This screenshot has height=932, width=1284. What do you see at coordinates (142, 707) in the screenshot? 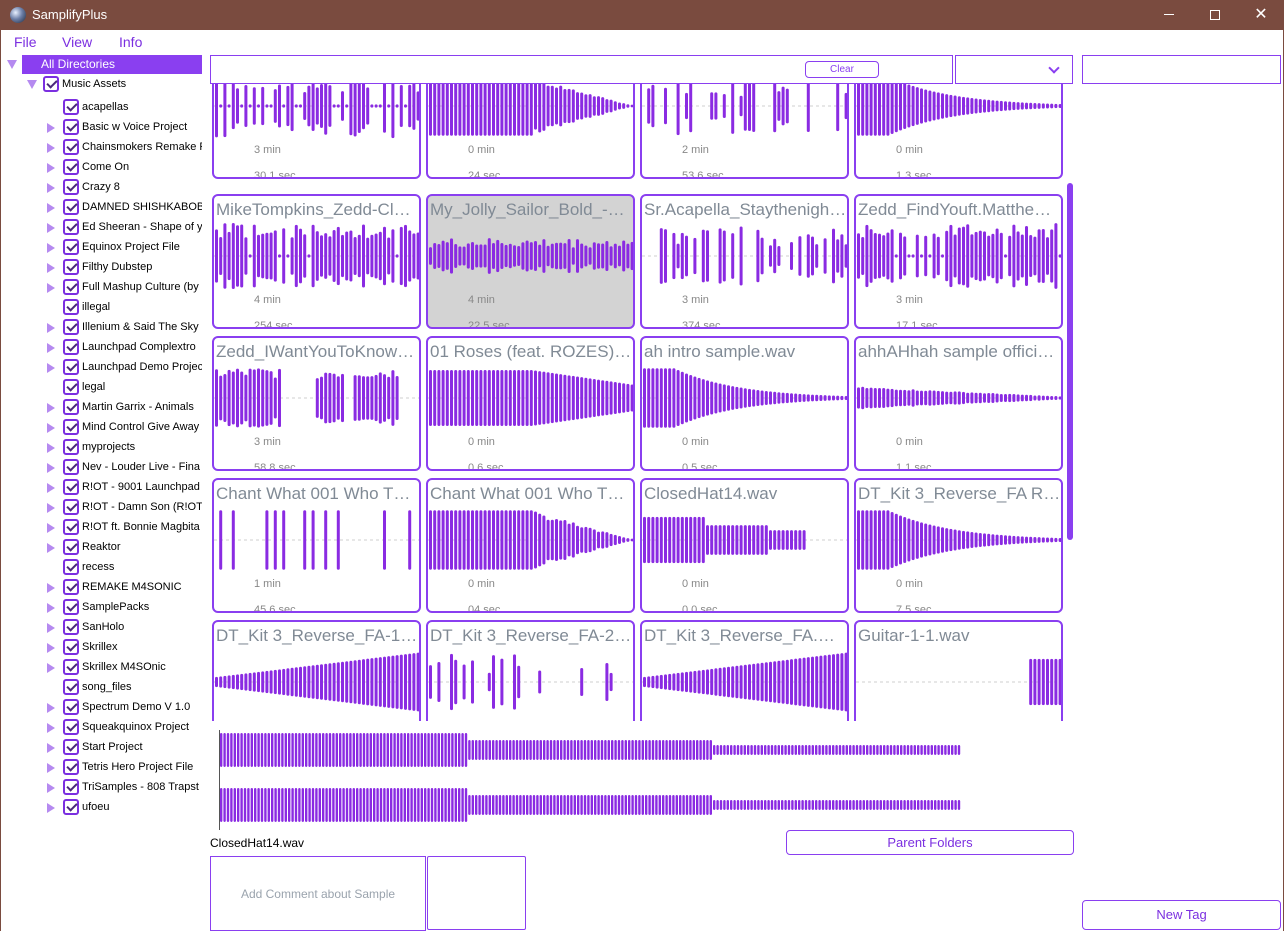
I see `tree-item-label: Spectrum Demo V 1.0` at bounding box center [142, 707].